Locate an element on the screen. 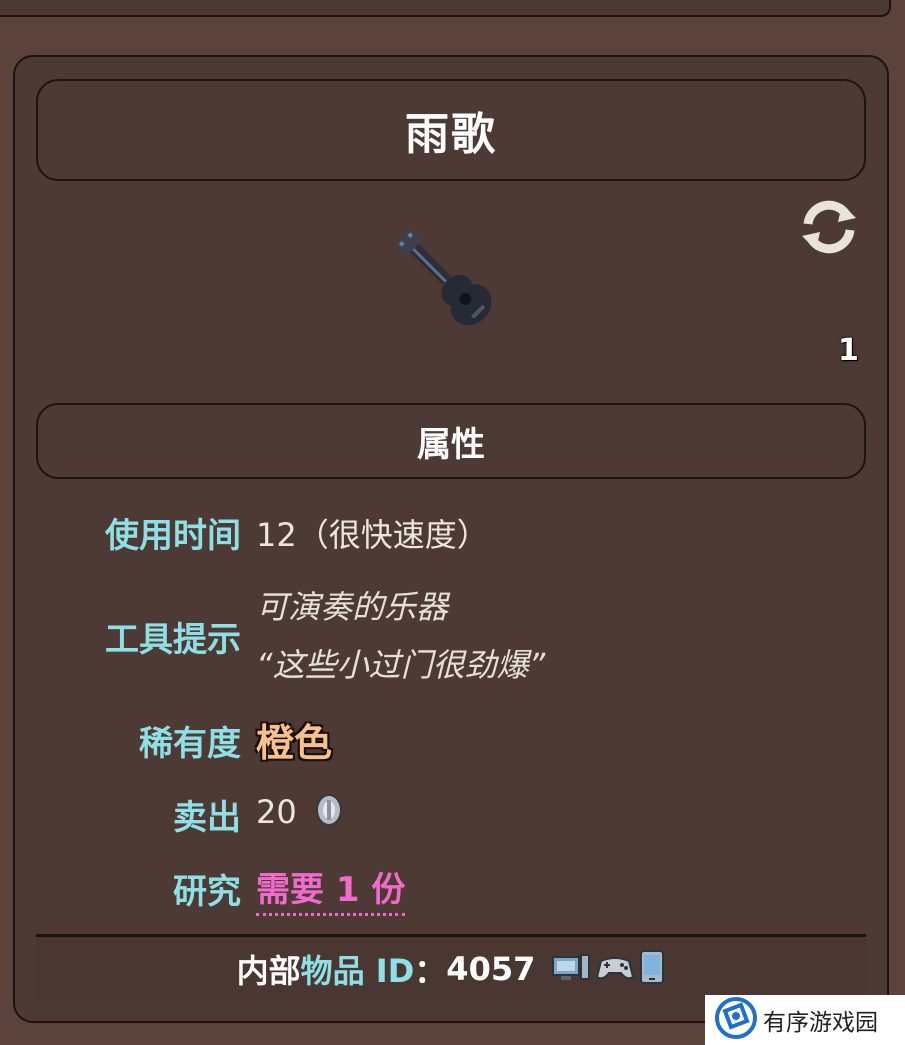 Image resolution: width=905 pixels, height=1045 pixels. footer-colon: ： is located at coordinates (430, 971).